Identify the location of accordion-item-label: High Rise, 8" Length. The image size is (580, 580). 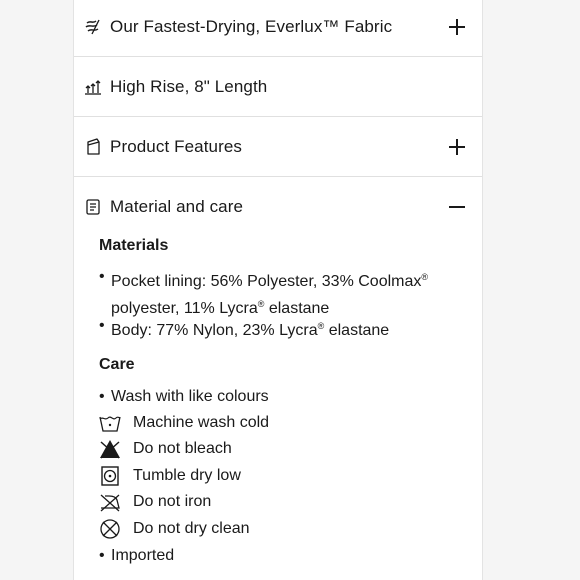
(189, 86).